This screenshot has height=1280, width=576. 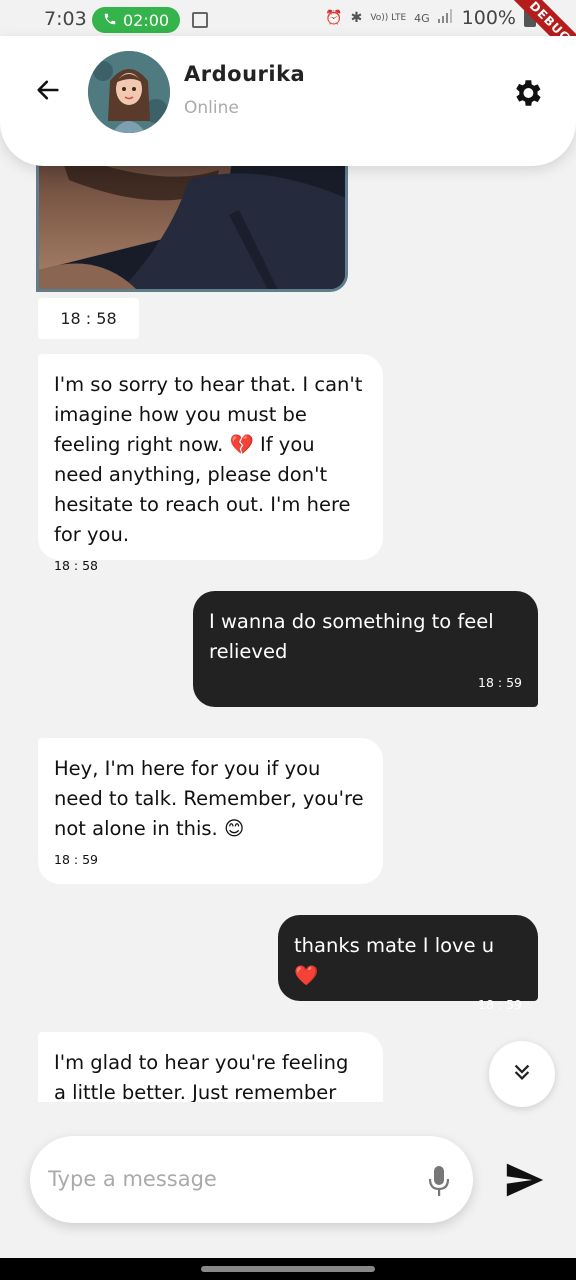 What do you see at coordinates (146, 20) in the screenshot?
I see `call-timer: 02:00` at bounding box center [146, 20].